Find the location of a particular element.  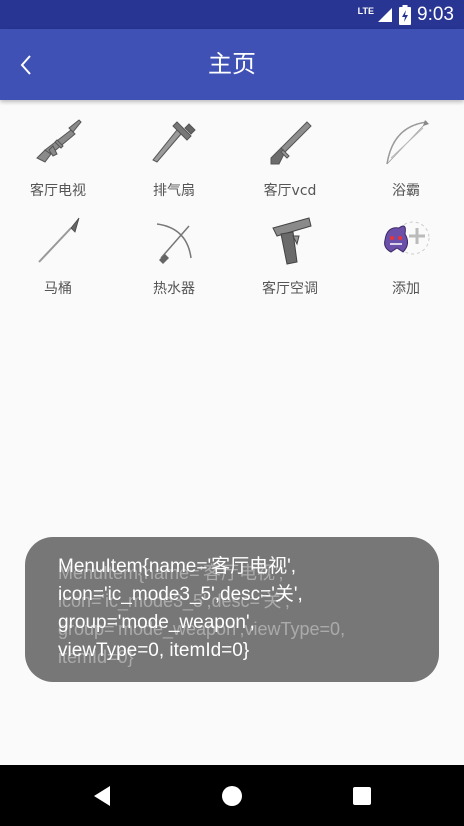

machine-gun-icon is located at coordinates (58, 143).